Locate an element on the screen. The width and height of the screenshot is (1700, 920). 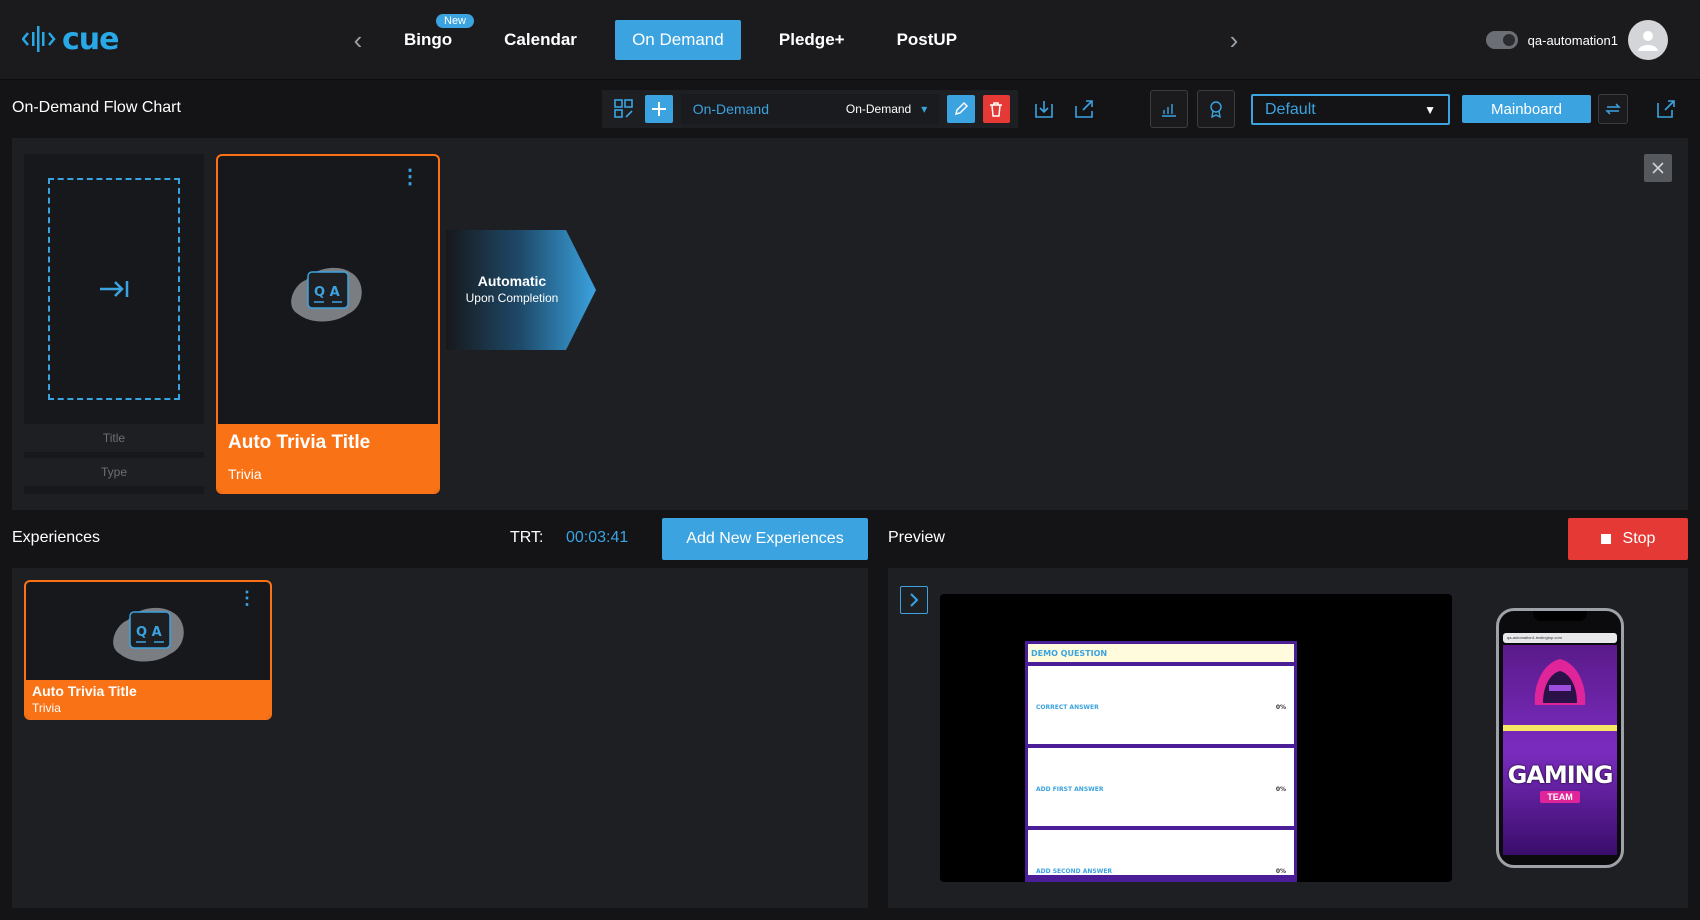
stop-button: Stop is located at coordinates (1628, 539).